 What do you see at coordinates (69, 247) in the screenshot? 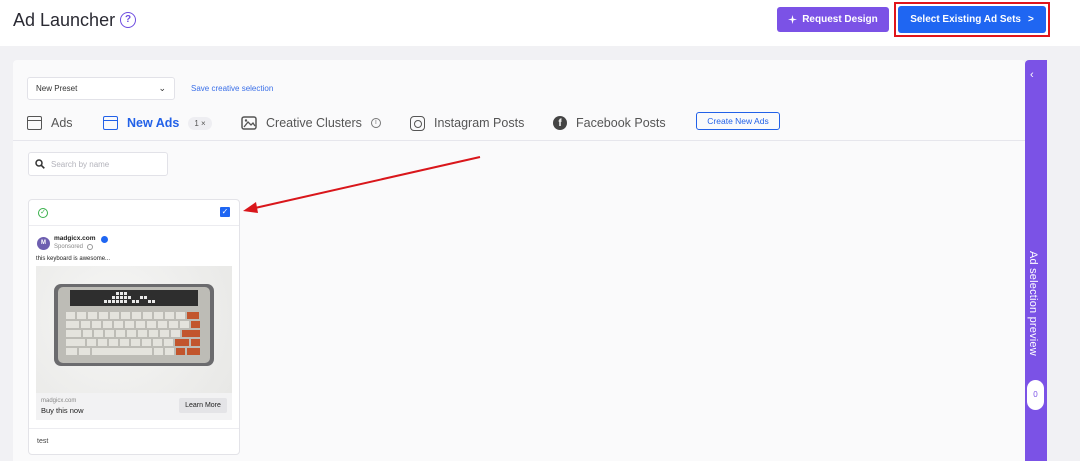
I see `sponsored-label: Sponsored` at bounding box center [69, 247].